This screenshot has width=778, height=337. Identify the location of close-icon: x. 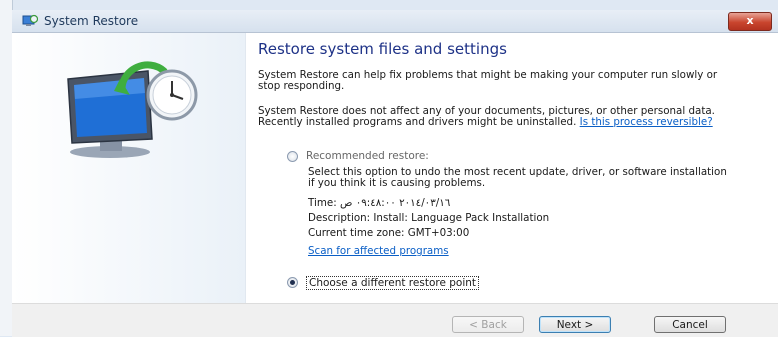
(750, 20).